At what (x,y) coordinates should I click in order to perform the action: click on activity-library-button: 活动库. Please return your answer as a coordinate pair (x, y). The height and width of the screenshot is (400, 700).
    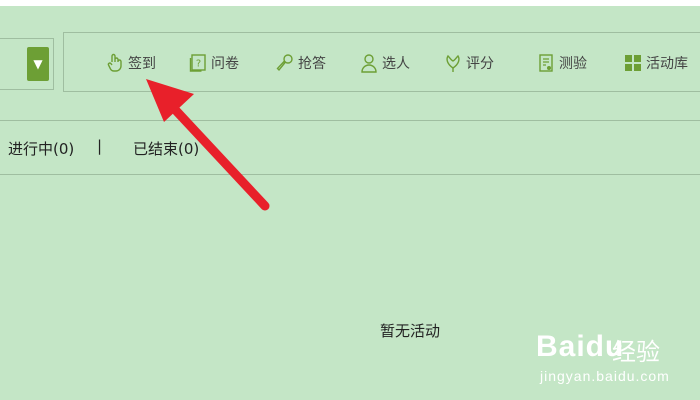
    Looking at the image, I should click on (656, 63).